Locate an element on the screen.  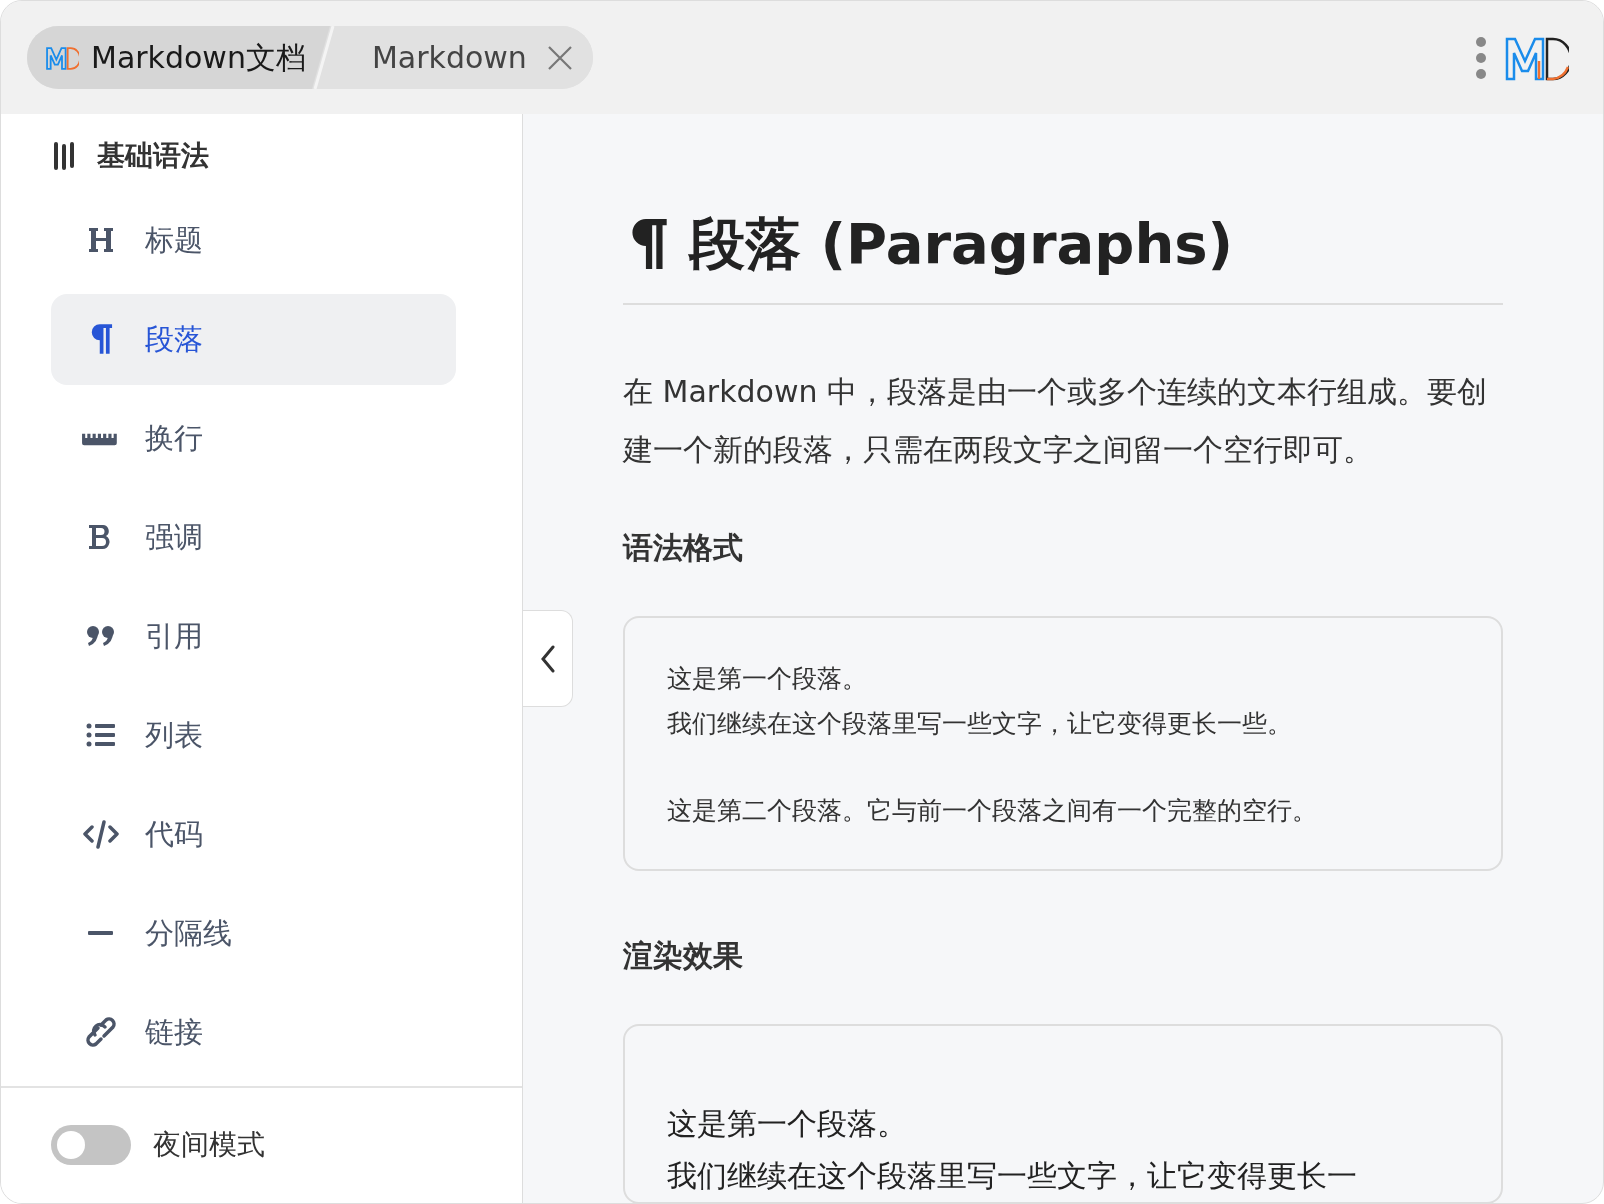
chevron-left-icon is located at coordinates (547, 658).